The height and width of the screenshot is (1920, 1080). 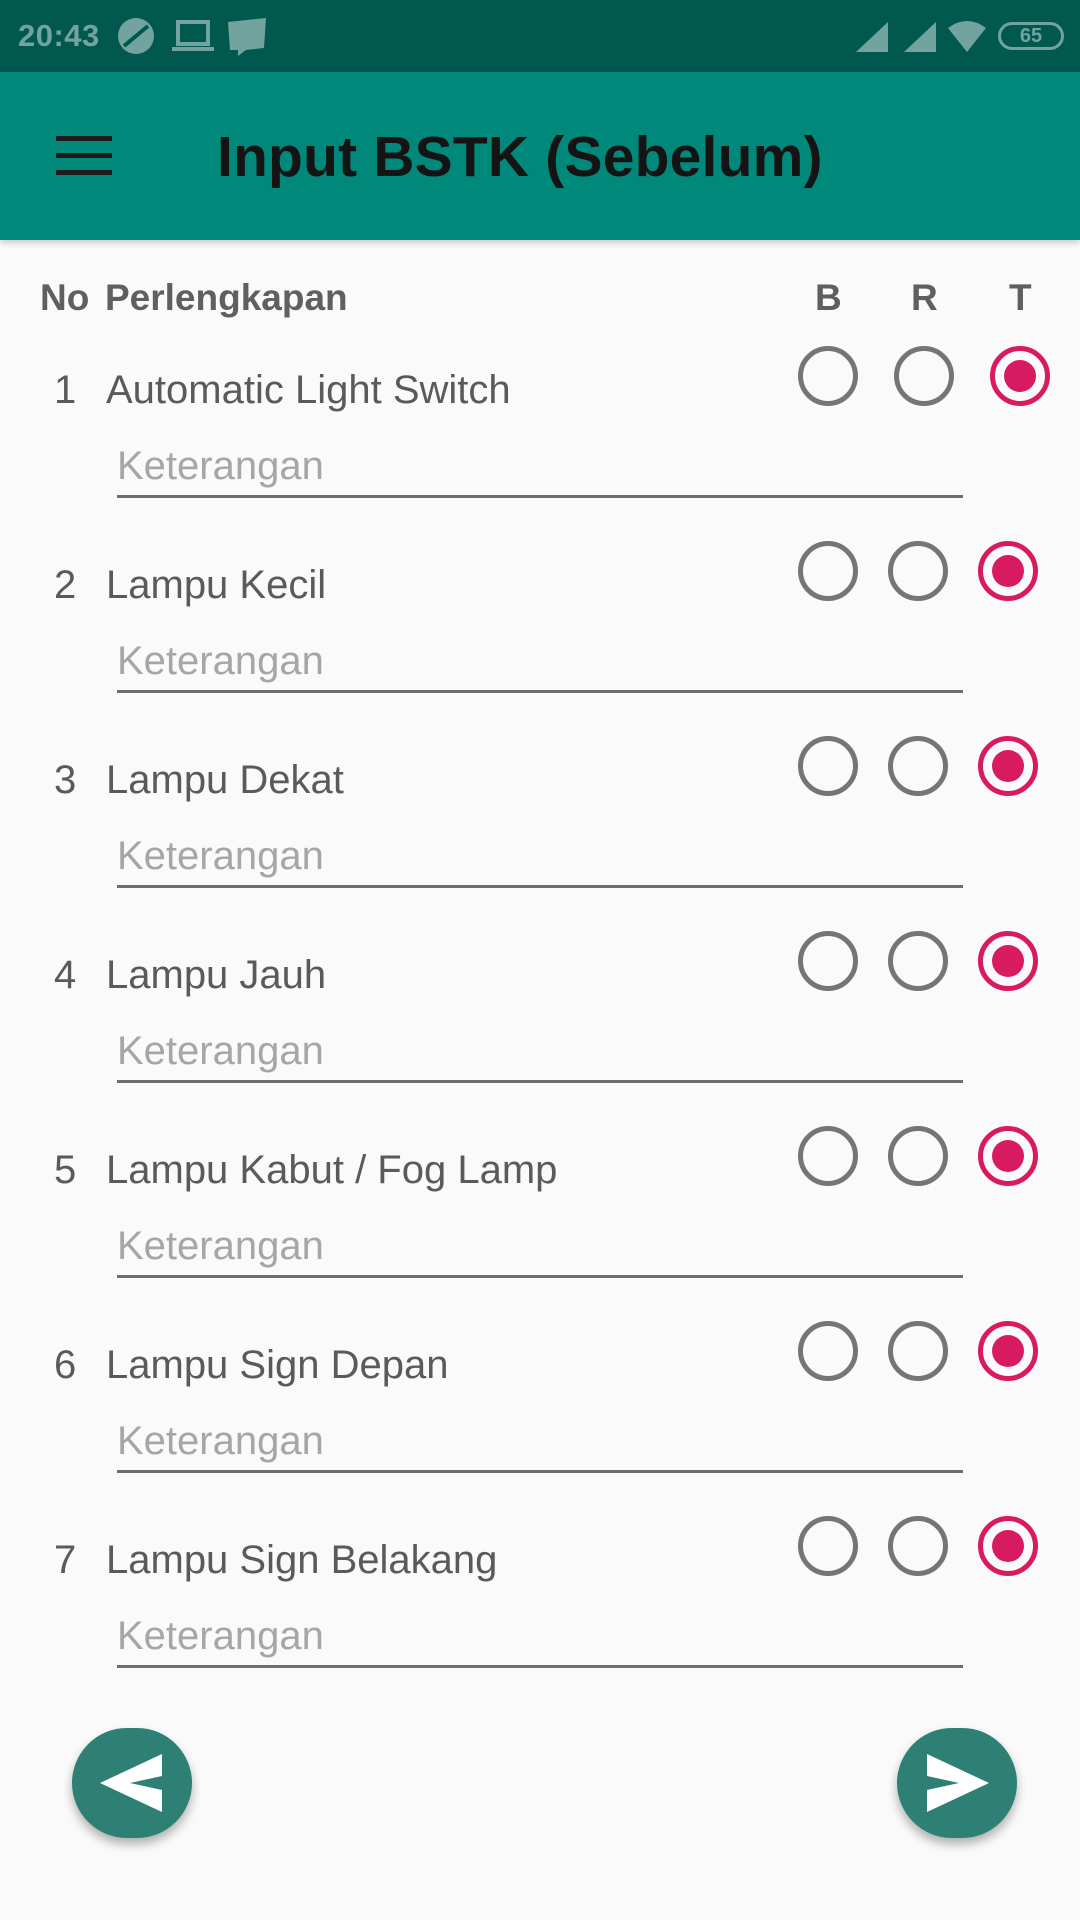 What do you see at coordinates (216, 975) in the screenshot?
I see `row-item-name: Lampu Jauh` at bounding box center [216, 975].